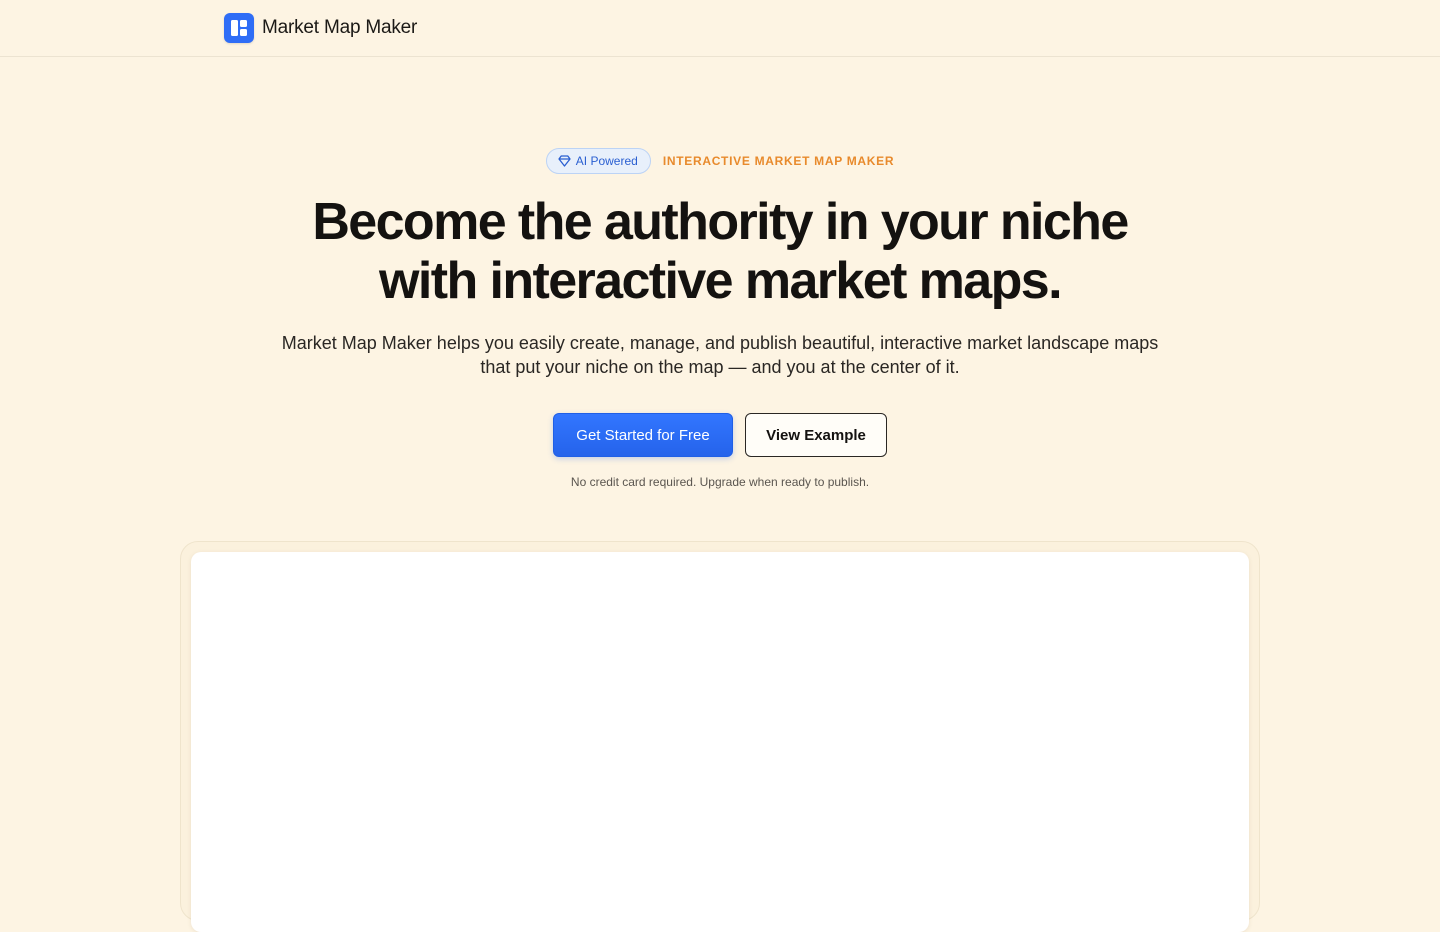  Describe the element at coordinates (643, 435) in the screenshot. I see `get-started-button: Get Started for Free` at that location.